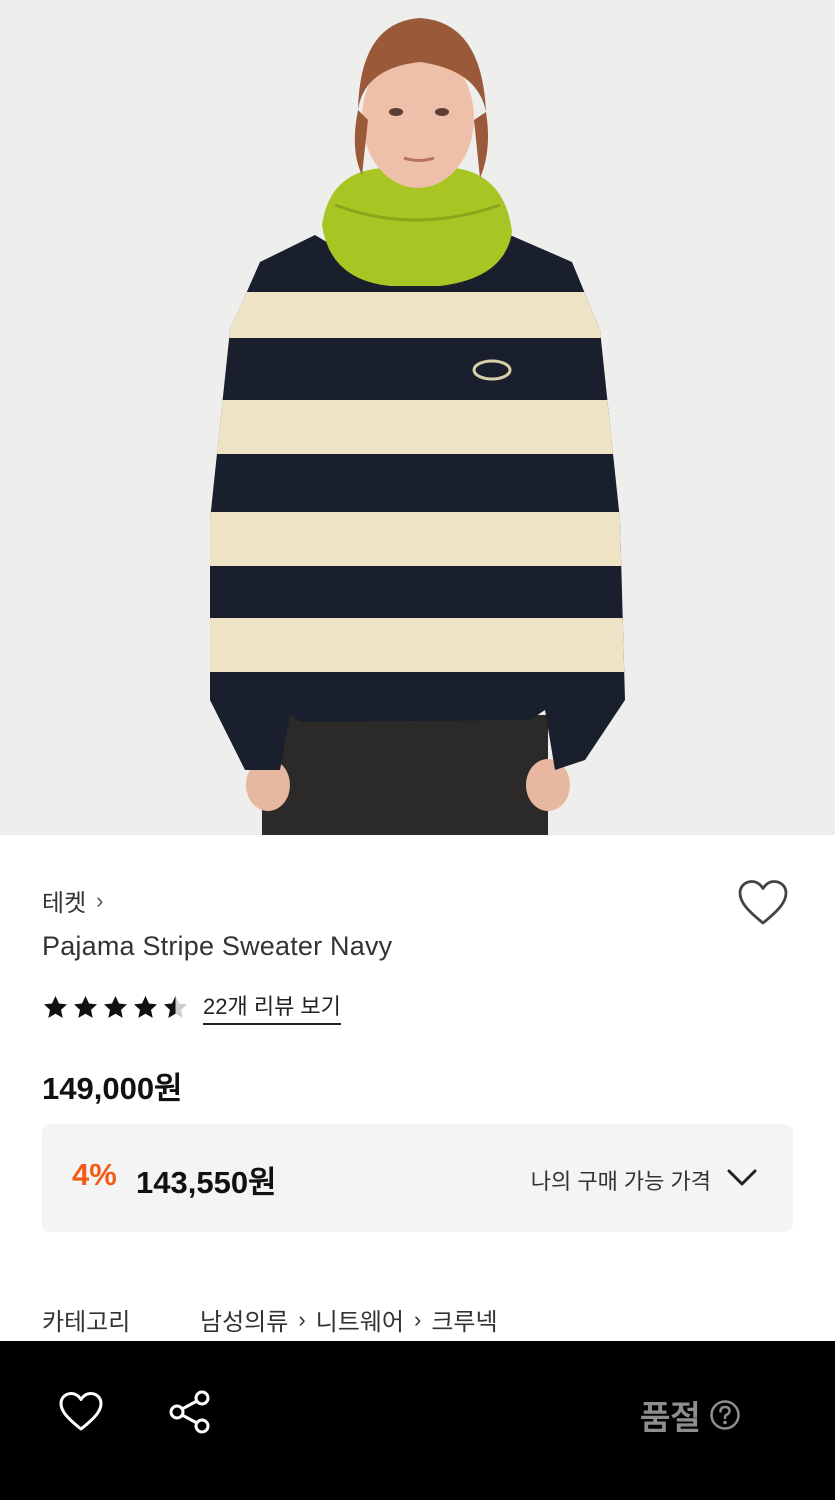  What do you see at coordinates (175, 1006) in the screenshot?
I see `star-half-icon` at bounding box center [175, 1006].